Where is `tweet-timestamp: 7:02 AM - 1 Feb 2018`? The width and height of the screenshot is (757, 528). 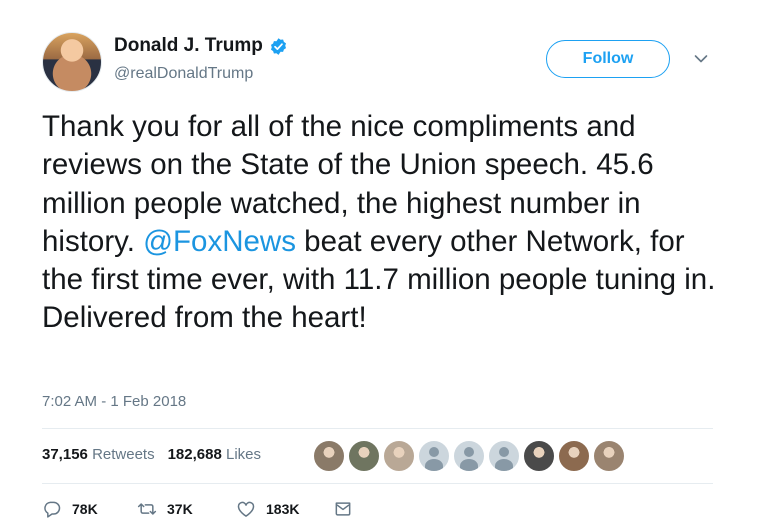 tweet-timestamp: 7:02 AM - 1 Feb 2018 is located at coordinates (114, 401).